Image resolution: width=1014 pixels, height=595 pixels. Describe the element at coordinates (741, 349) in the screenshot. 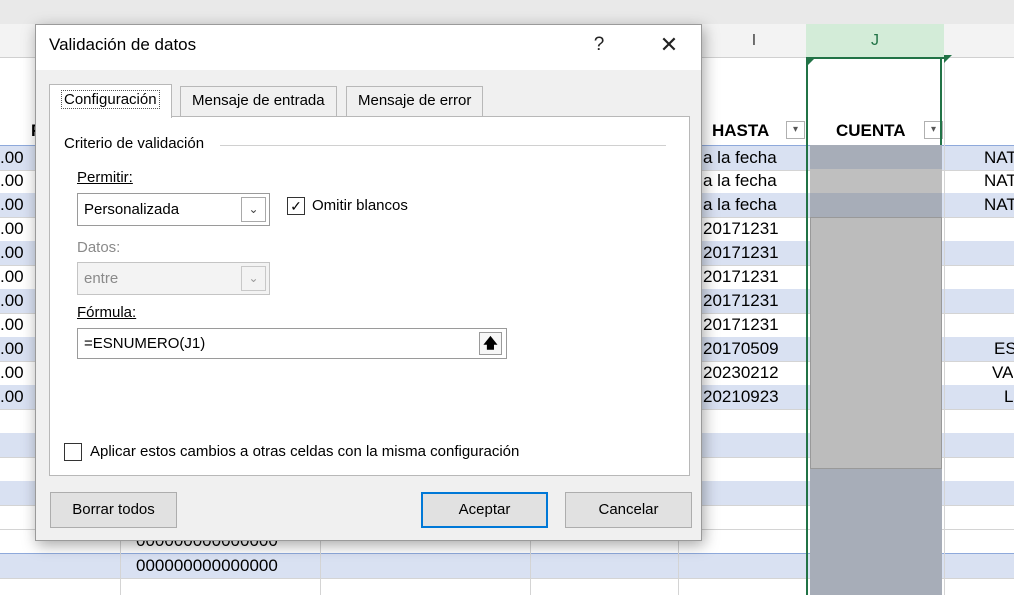

I see `cell-hasta: 20170509` at that location.